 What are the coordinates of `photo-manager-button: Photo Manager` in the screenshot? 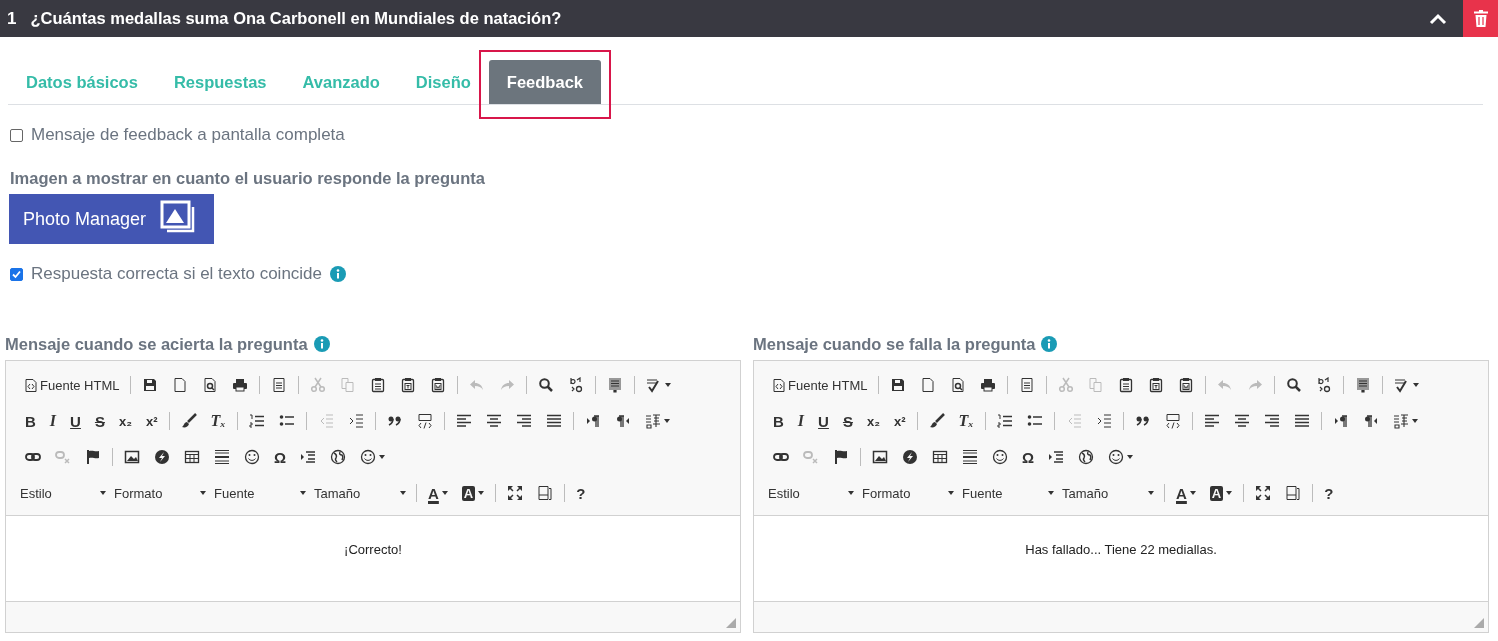 It's located at (111, 219).